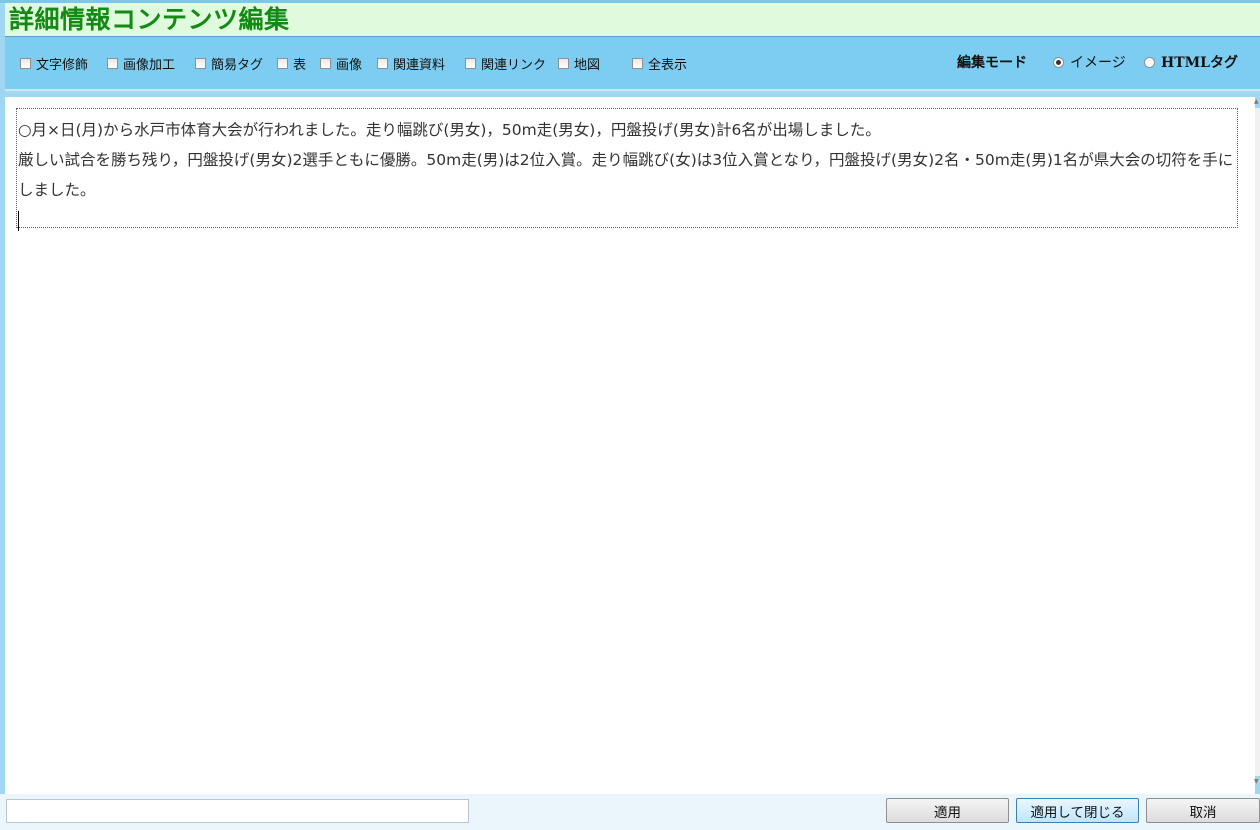 The height and width of the screenshot is (830, 1260). I want to click on option-image-processing: 画像加工, so click(141, 64).